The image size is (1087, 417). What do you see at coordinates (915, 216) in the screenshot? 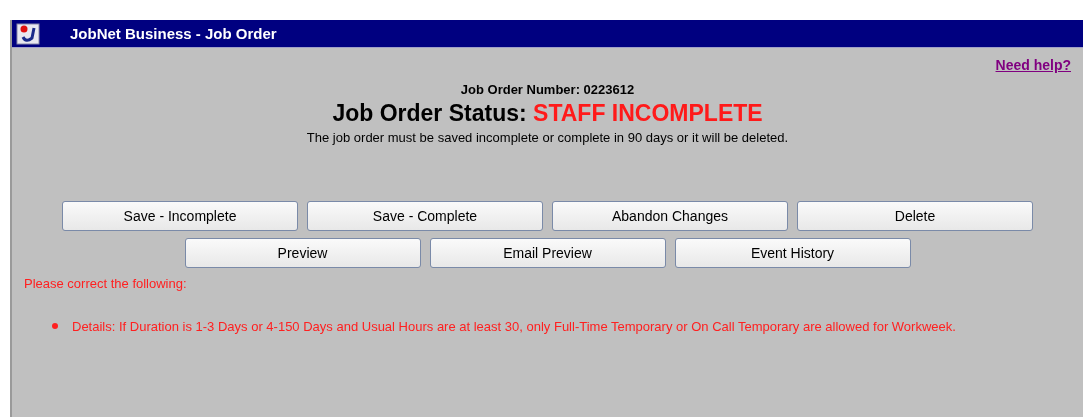
I see `action-button: Delete` at bounding box center [915, 216].